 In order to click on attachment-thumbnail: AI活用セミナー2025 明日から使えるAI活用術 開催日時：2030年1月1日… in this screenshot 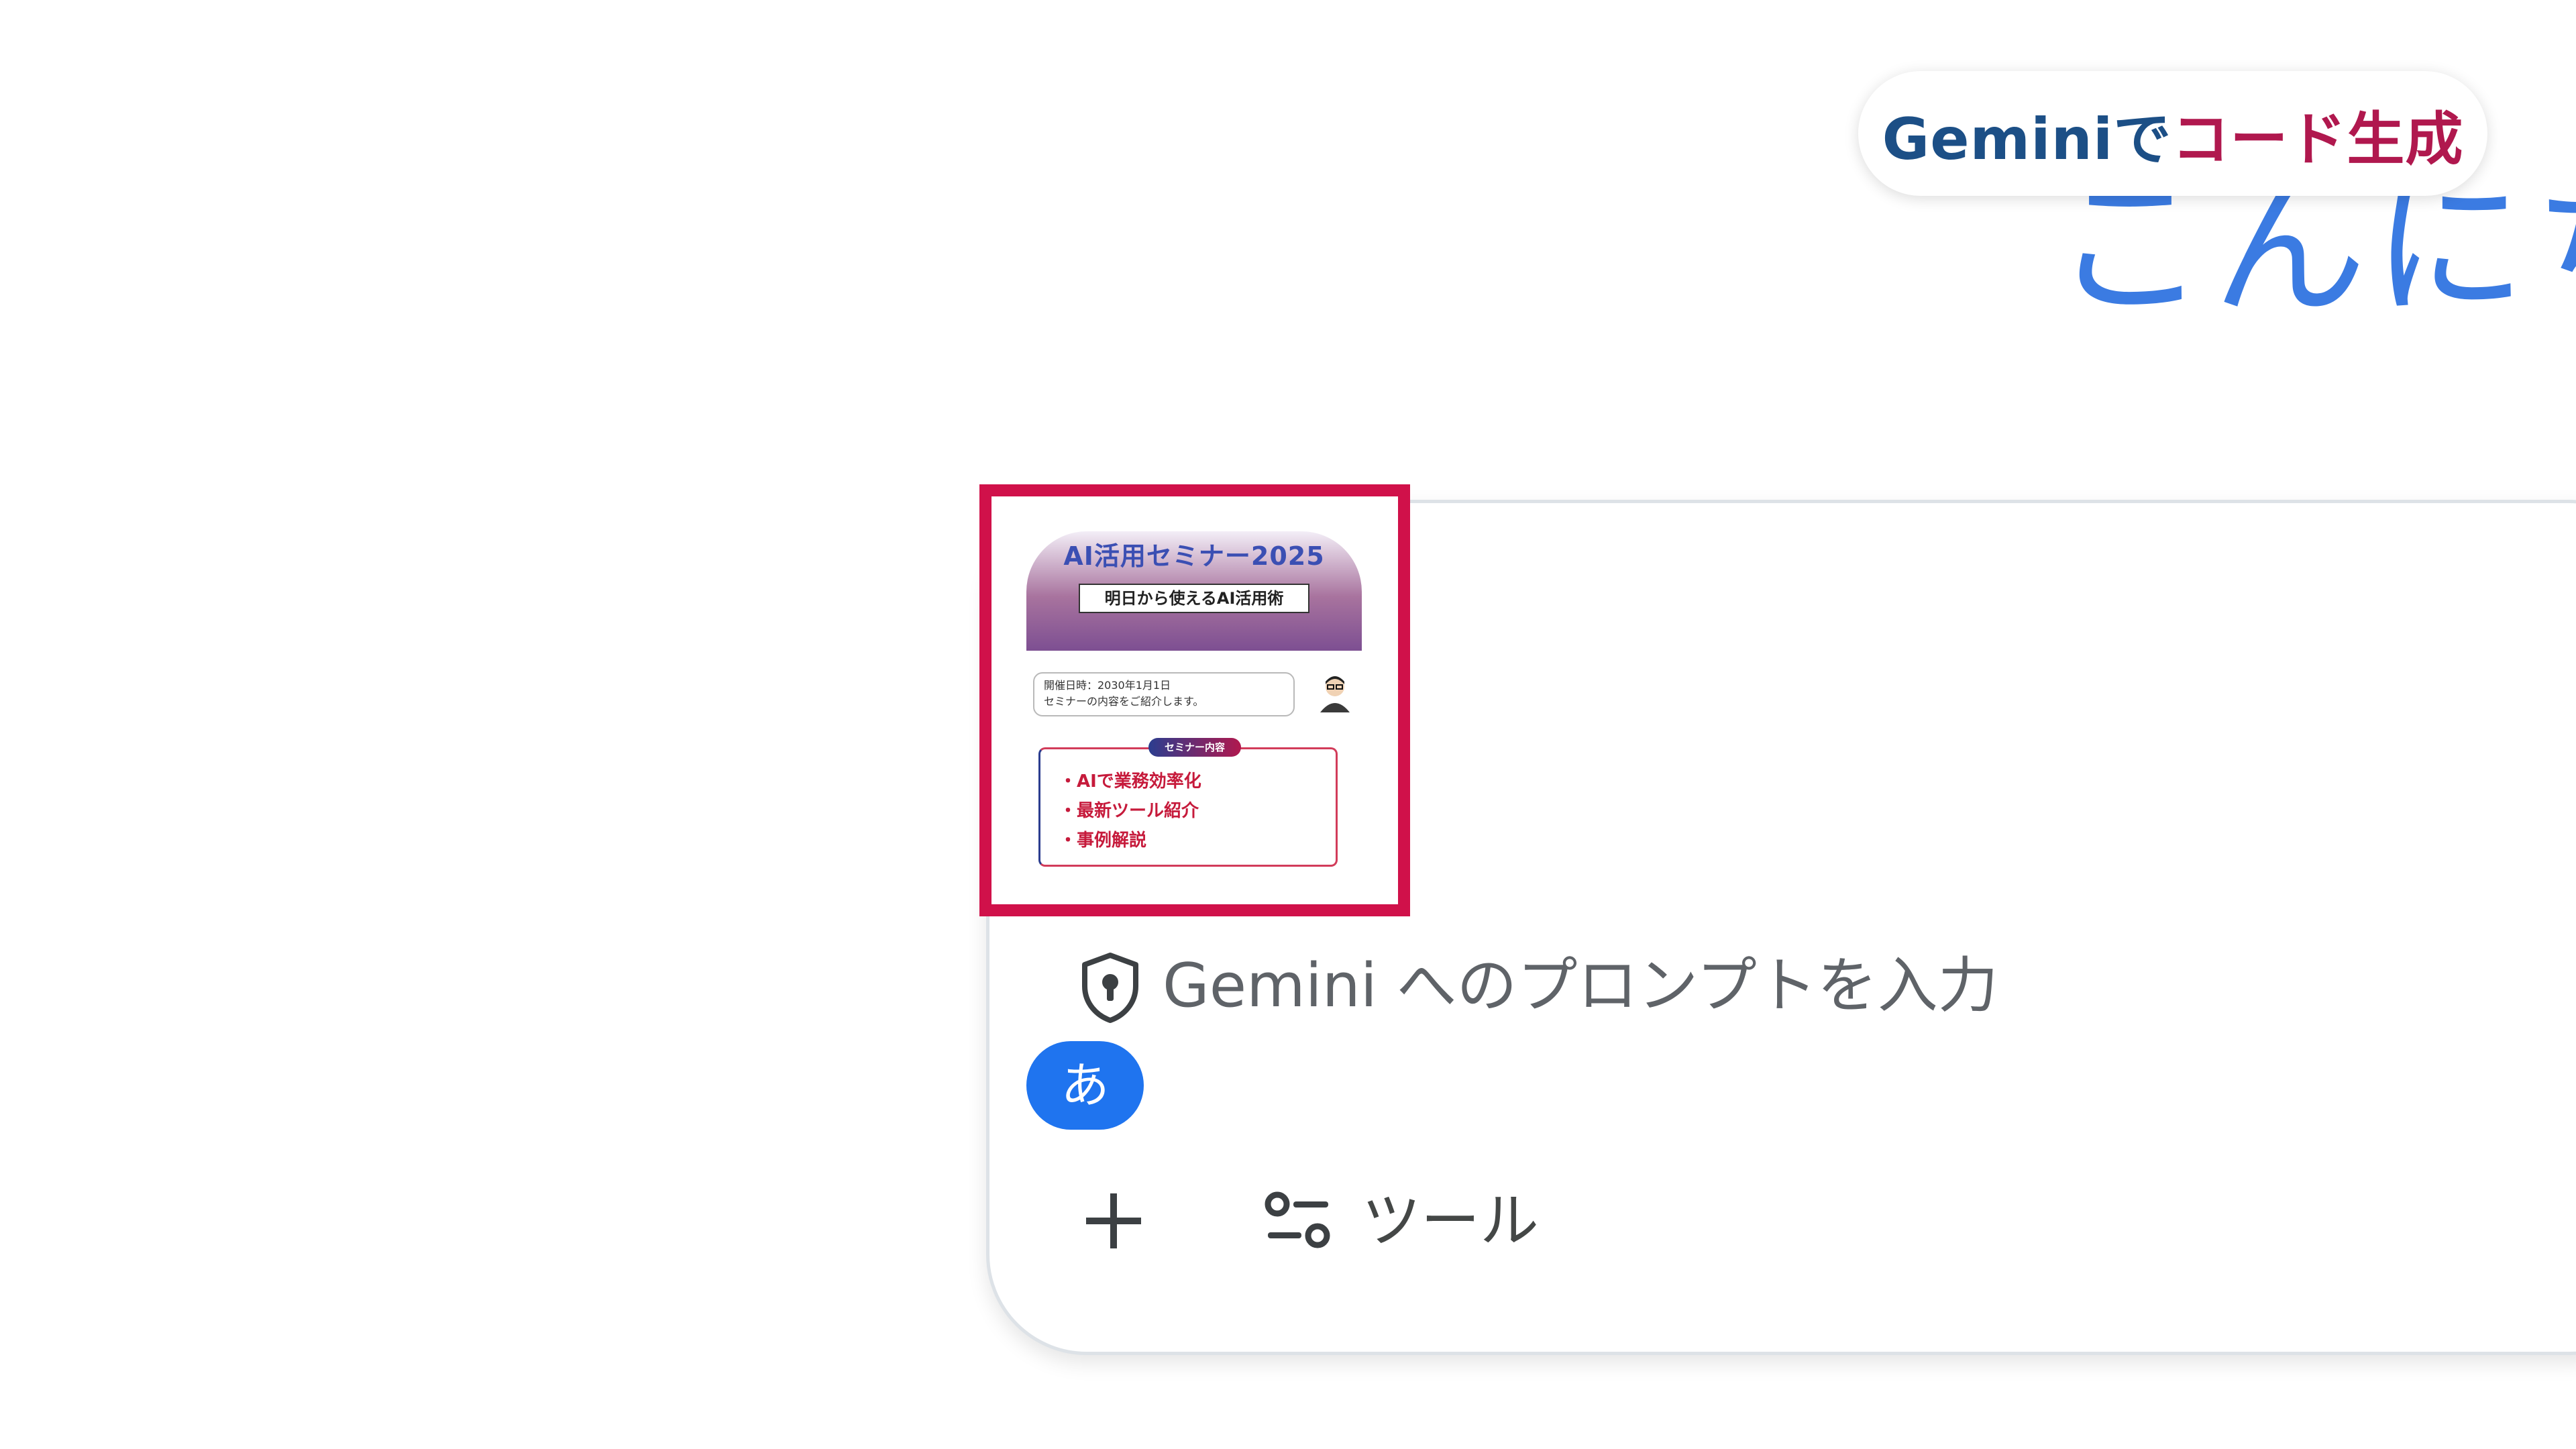, I will do `click(1194, 700)`.